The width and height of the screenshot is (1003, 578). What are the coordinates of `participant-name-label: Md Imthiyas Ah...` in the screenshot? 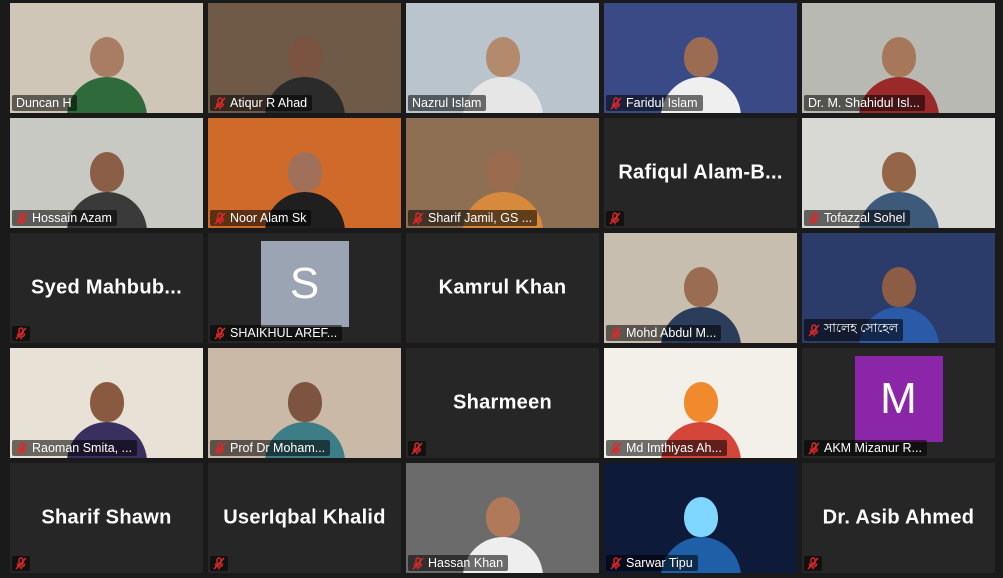 It's located at (666, 448).